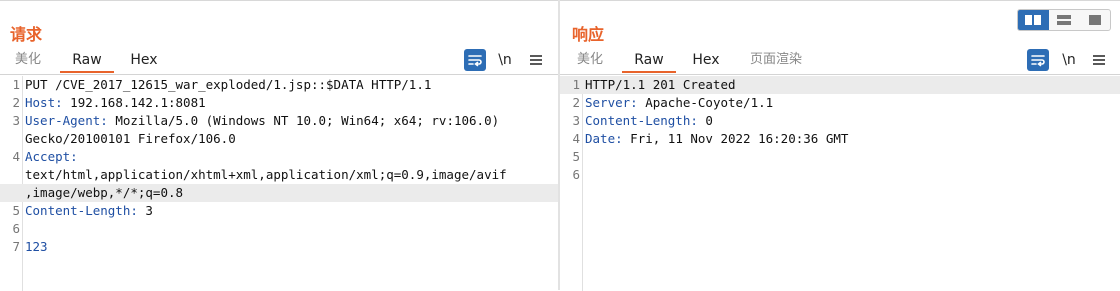  Describe the element at coordinates (840, 85) in the screenshot. I see `code-line: 1 HTTP/1.1 201 Created` at that location.